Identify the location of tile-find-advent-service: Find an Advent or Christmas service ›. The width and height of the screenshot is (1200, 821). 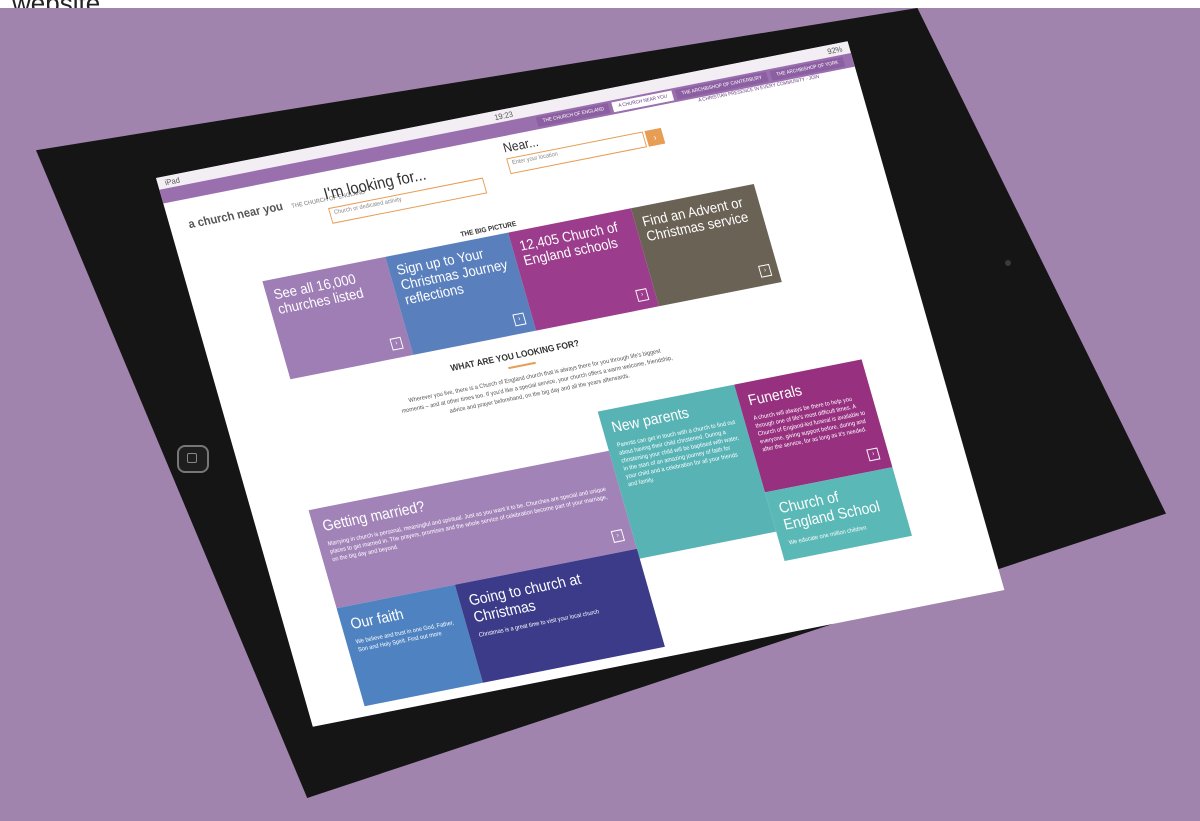
(706, 245).